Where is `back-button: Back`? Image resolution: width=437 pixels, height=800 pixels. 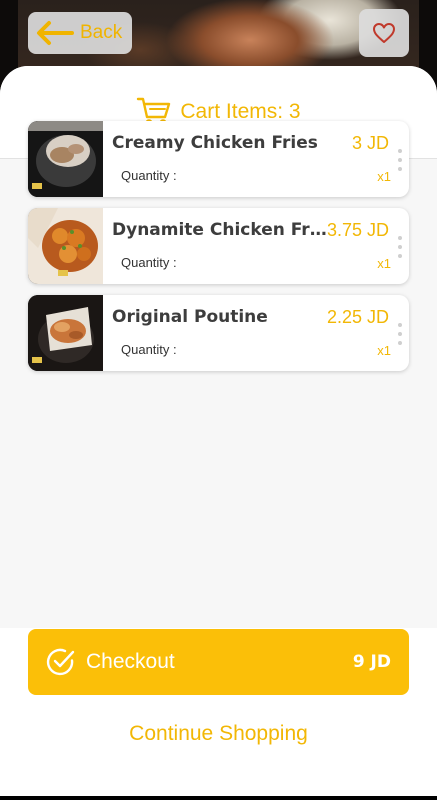 back-button: Back is located at coordinates (80, 33).